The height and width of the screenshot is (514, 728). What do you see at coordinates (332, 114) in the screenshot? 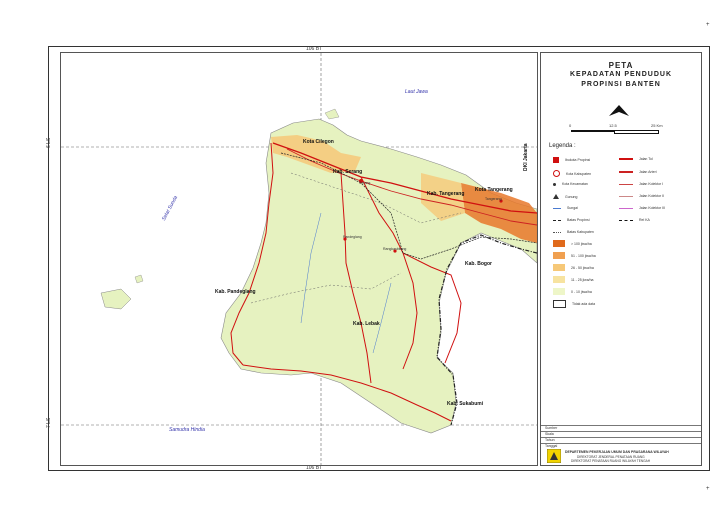
I see `offshore-island-north` at bounding box center [332, 114].